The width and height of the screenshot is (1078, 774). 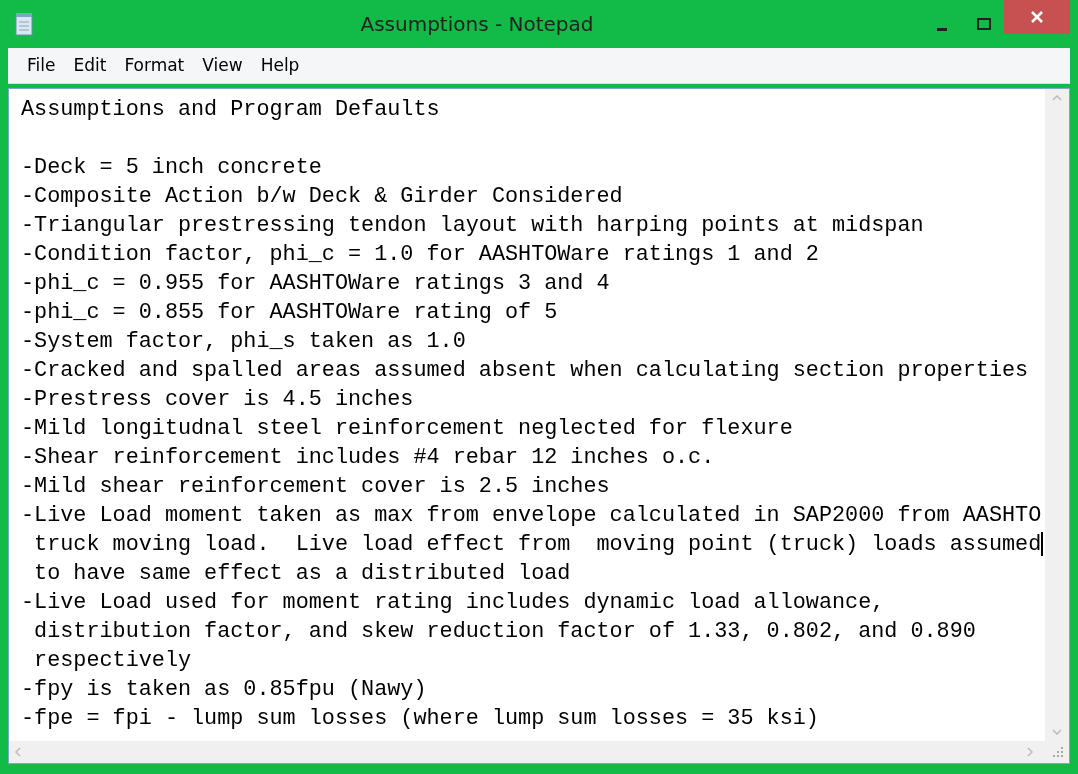 What do you see at coordinates (525, 370) in the screenshot?
I see `text-line: -Cracked and spalled areas assumed absent when calculating section properties` at bounding box center [525, 370].